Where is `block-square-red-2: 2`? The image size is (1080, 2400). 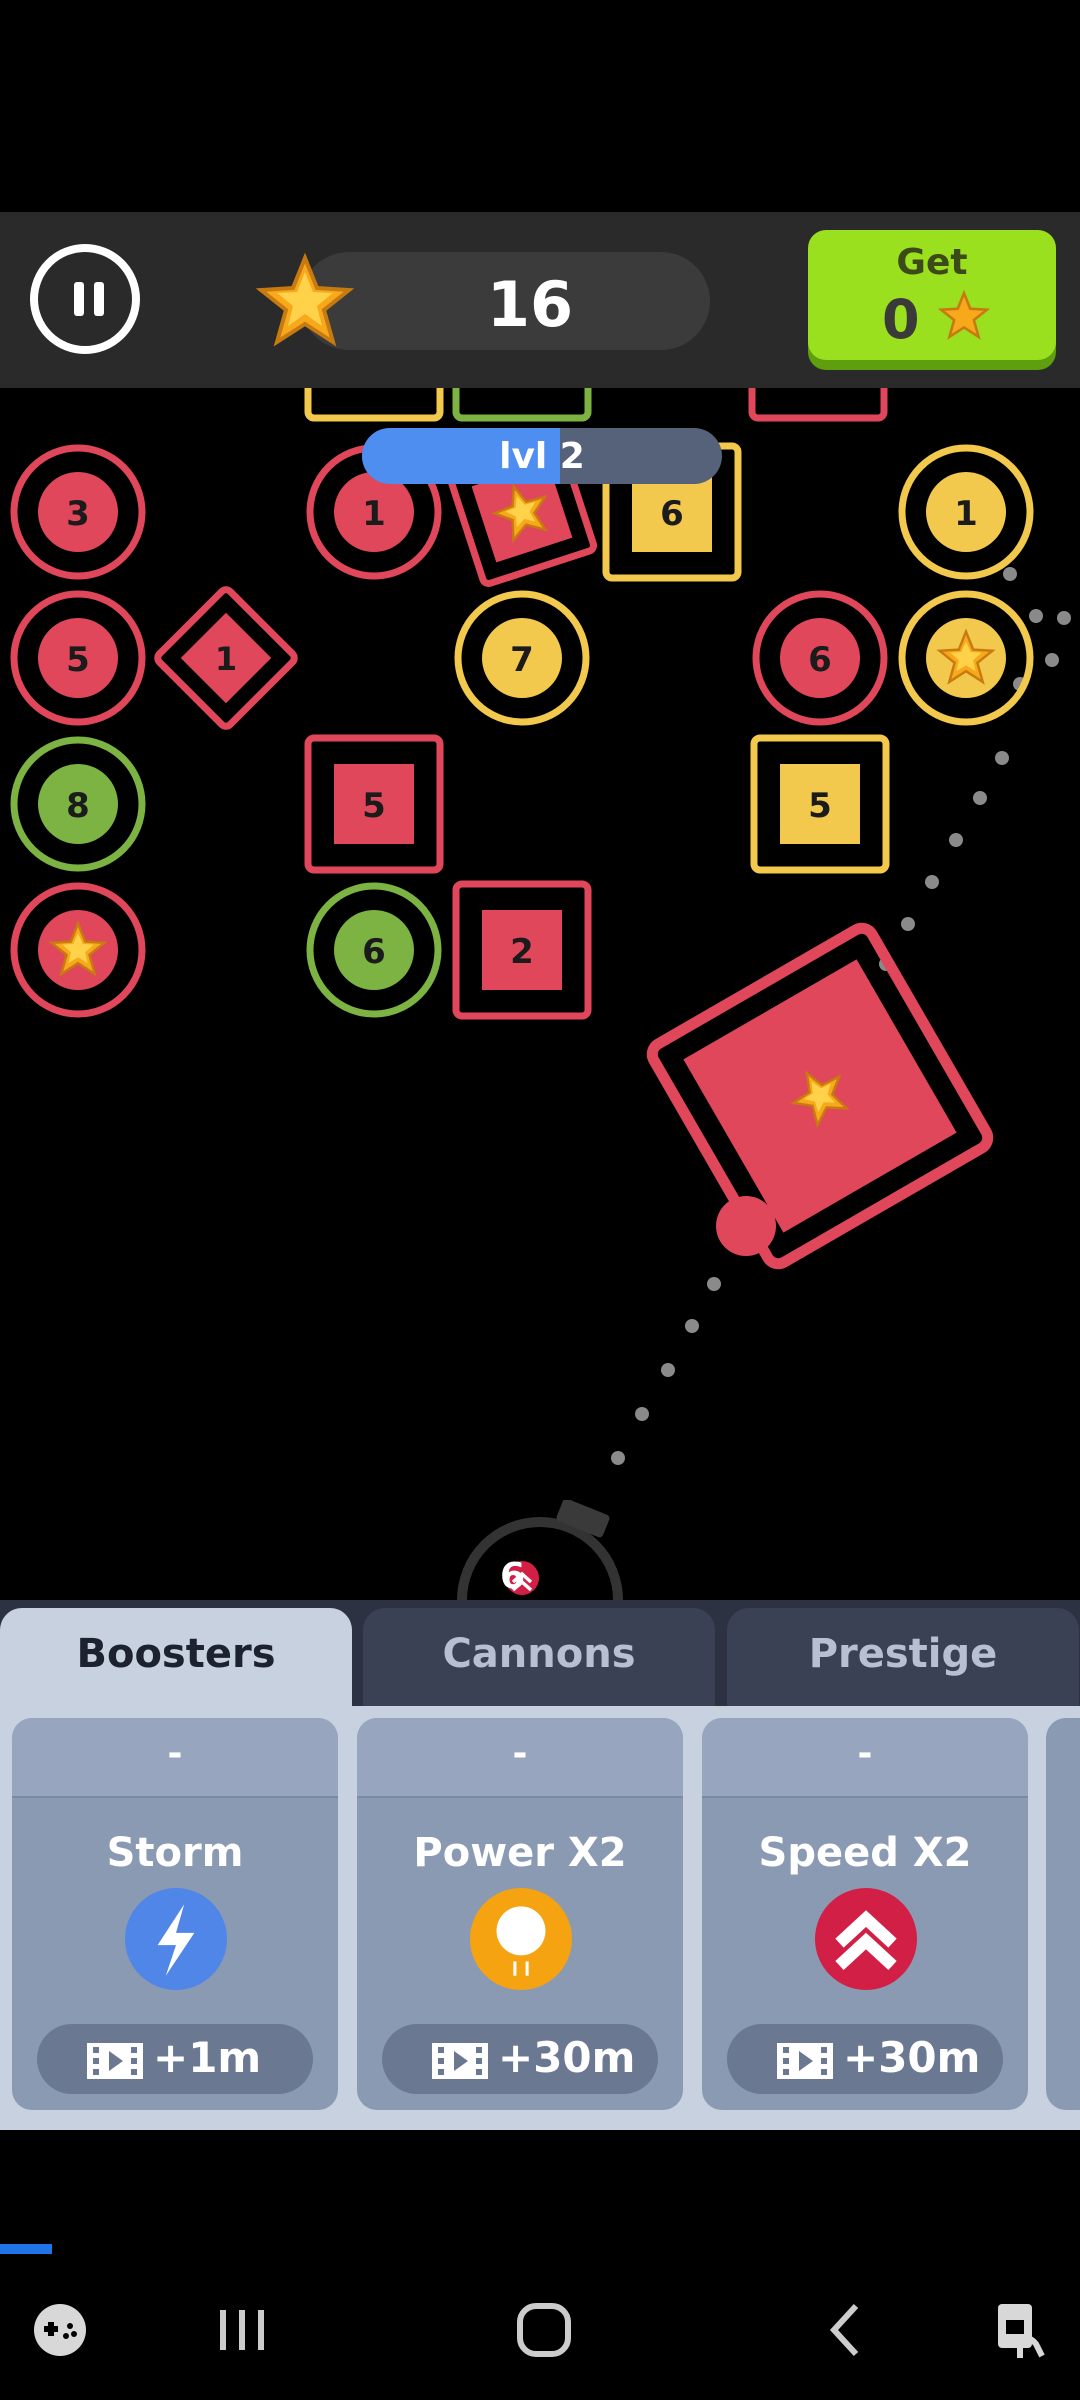 block-square-red-2: 2 is located at coordinates (522, 950).